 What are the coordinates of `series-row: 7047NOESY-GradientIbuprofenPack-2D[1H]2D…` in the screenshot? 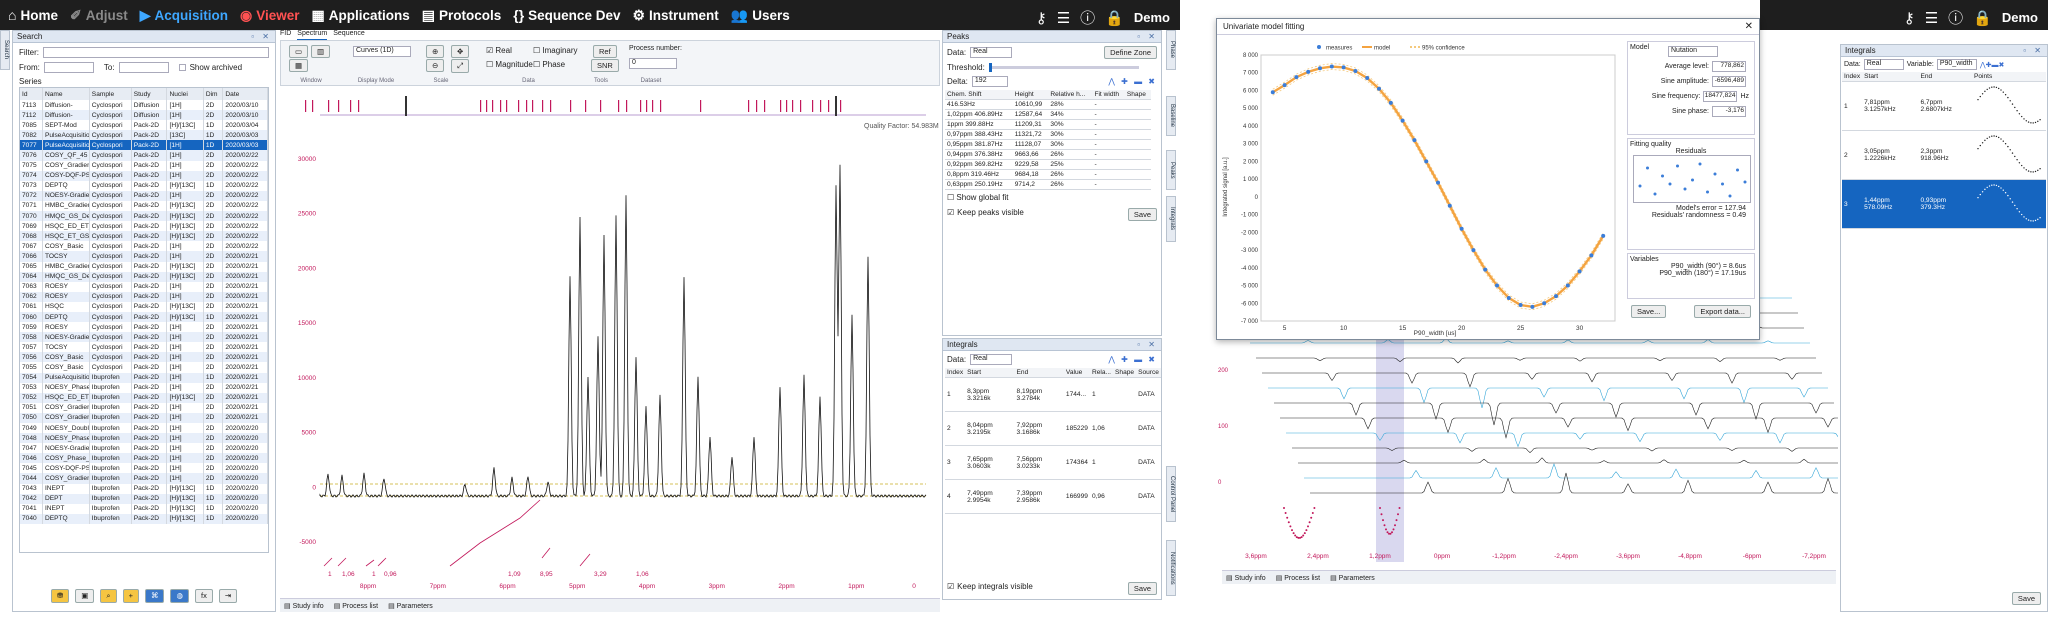 It's located at (144, 448).